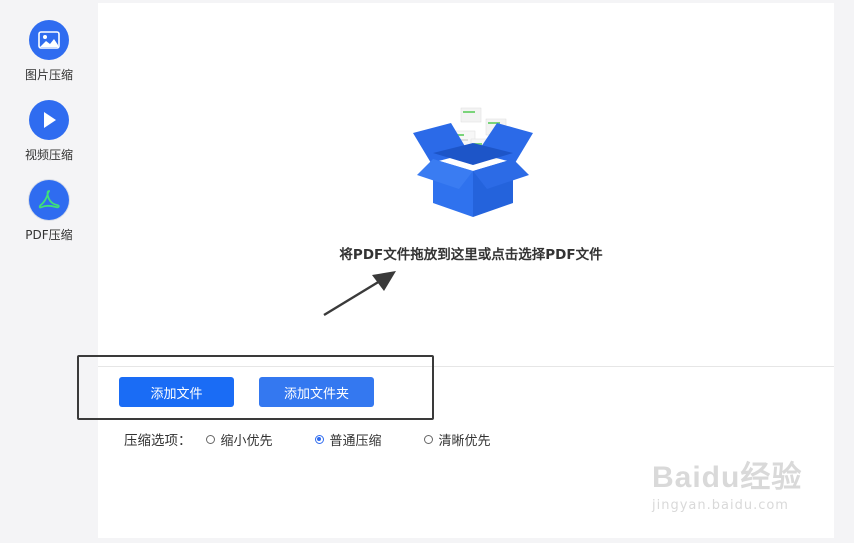  I want to click on radio-normal-compress, so click(319, 439).